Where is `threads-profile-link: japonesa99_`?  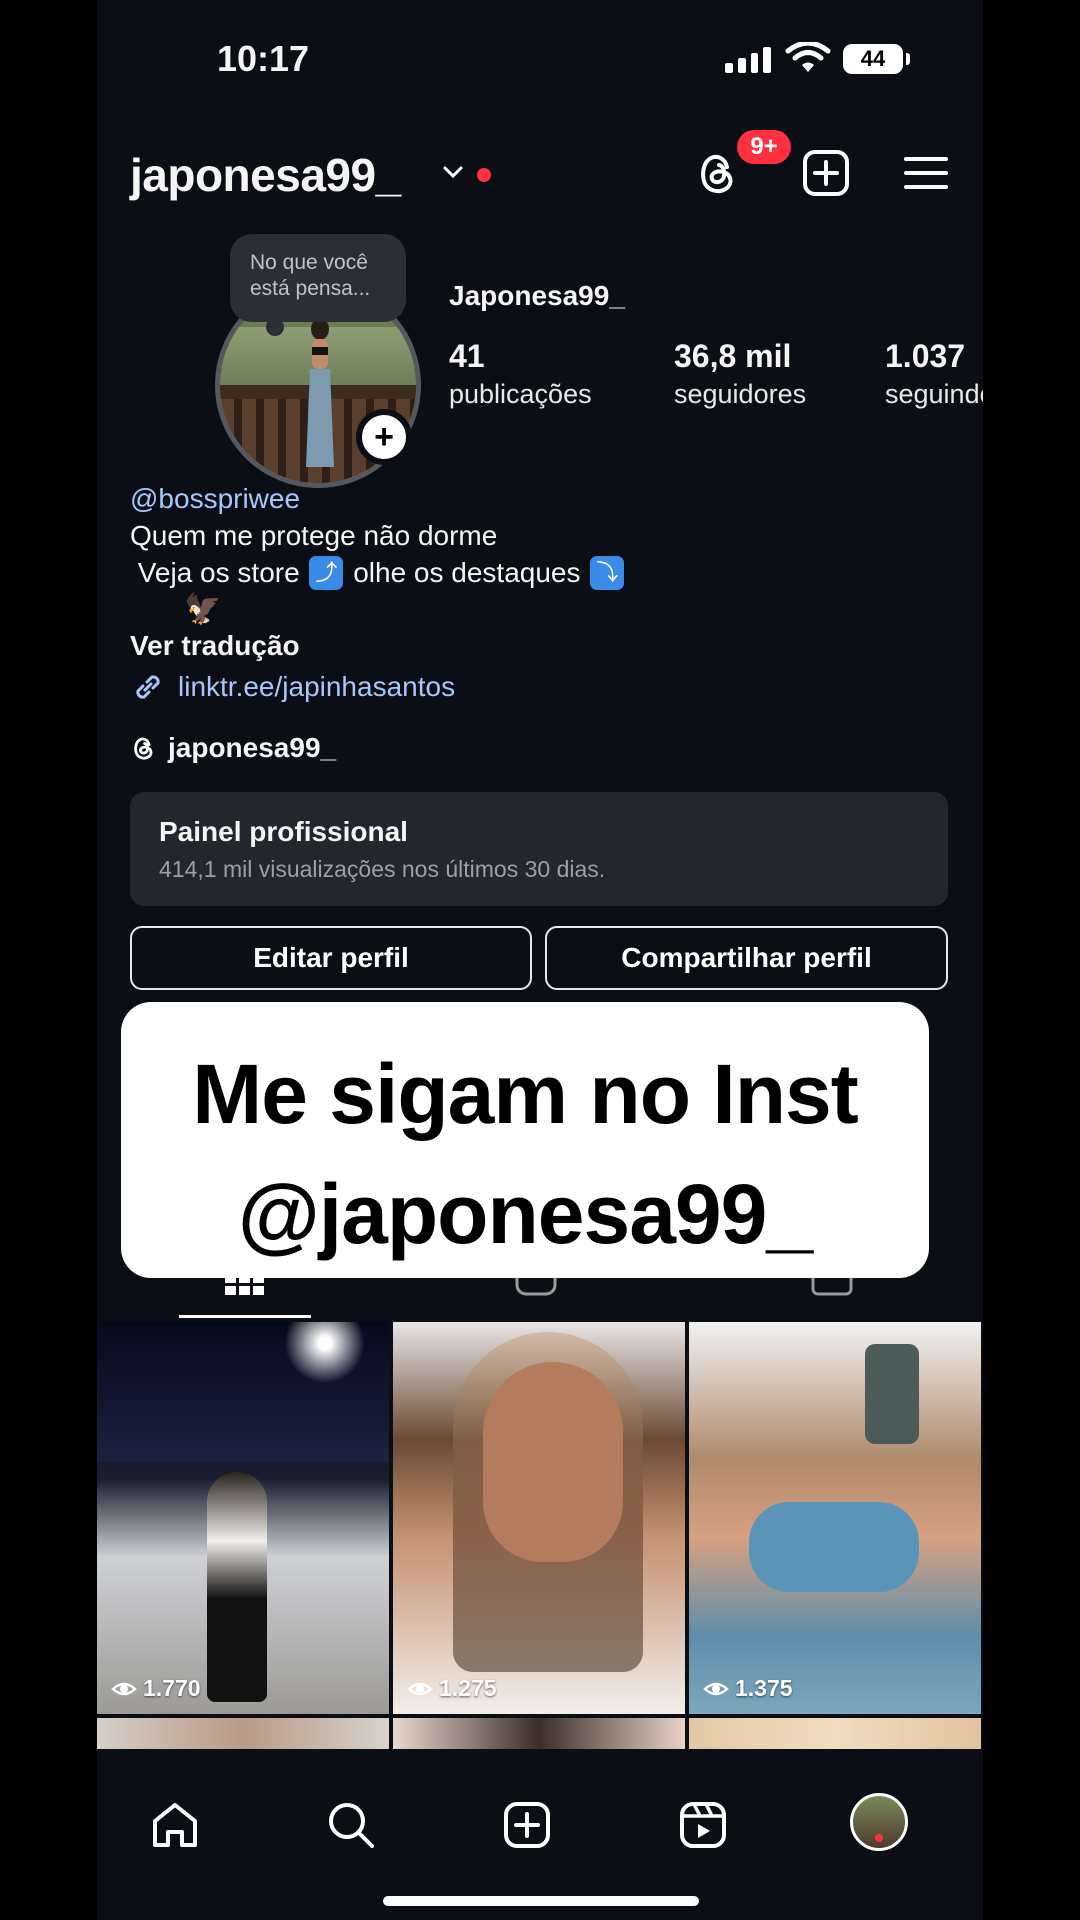
threads-profile-link: japonesa99_ is located at coordinates (233, 748).